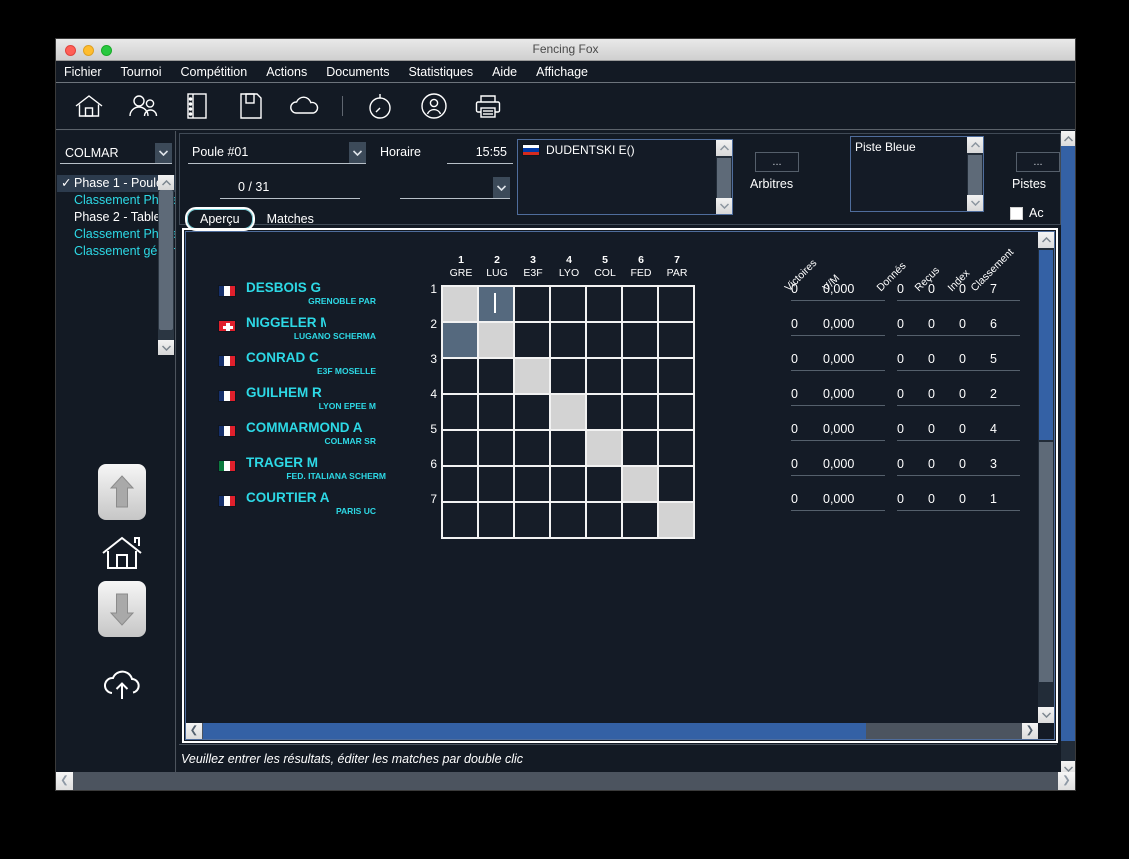  What do you see at coordinates (440, 72) in the screenshot?
I see `menu-item-statistiques: Statistiques` at bounding box center [440, 72].